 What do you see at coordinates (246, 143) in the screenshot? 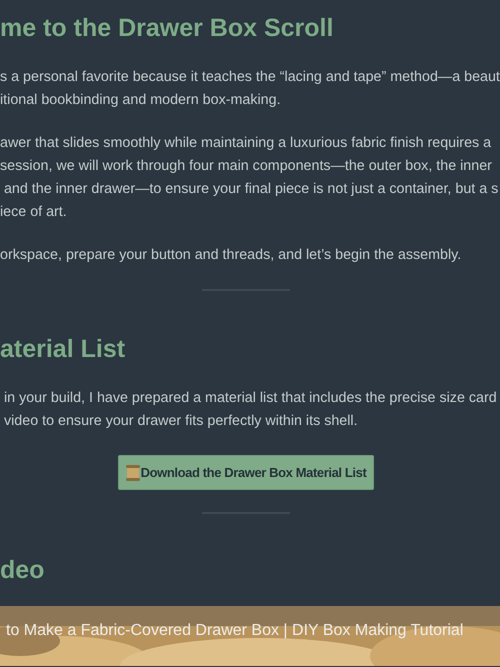
I see `paragraph-line: awer that slides smoothly while maintaining a luxurious fabric finish requires a` at bounding box center [246, 143].